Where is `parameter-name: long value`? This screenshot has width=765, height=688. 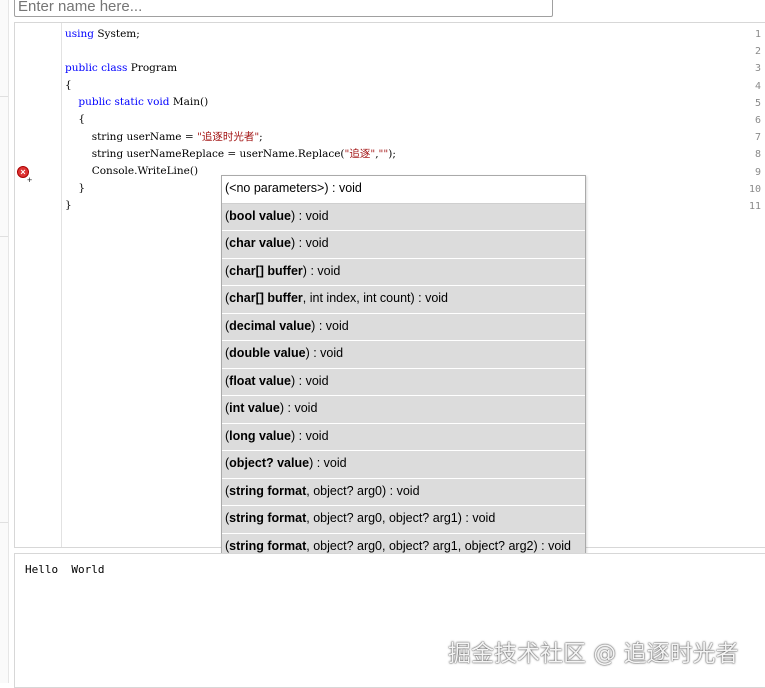 parameter-name: long value is located at coordinates (260, 435).